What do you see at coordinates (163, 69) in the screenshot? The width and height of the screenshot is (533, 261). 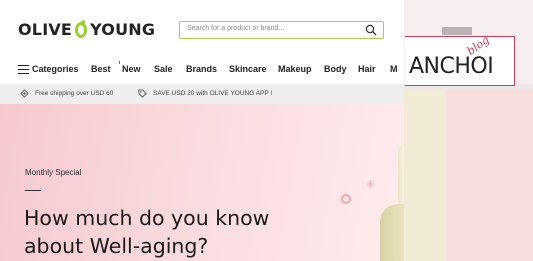 I see `nav-item-sale: Sale` at bounding box center [163, 69].